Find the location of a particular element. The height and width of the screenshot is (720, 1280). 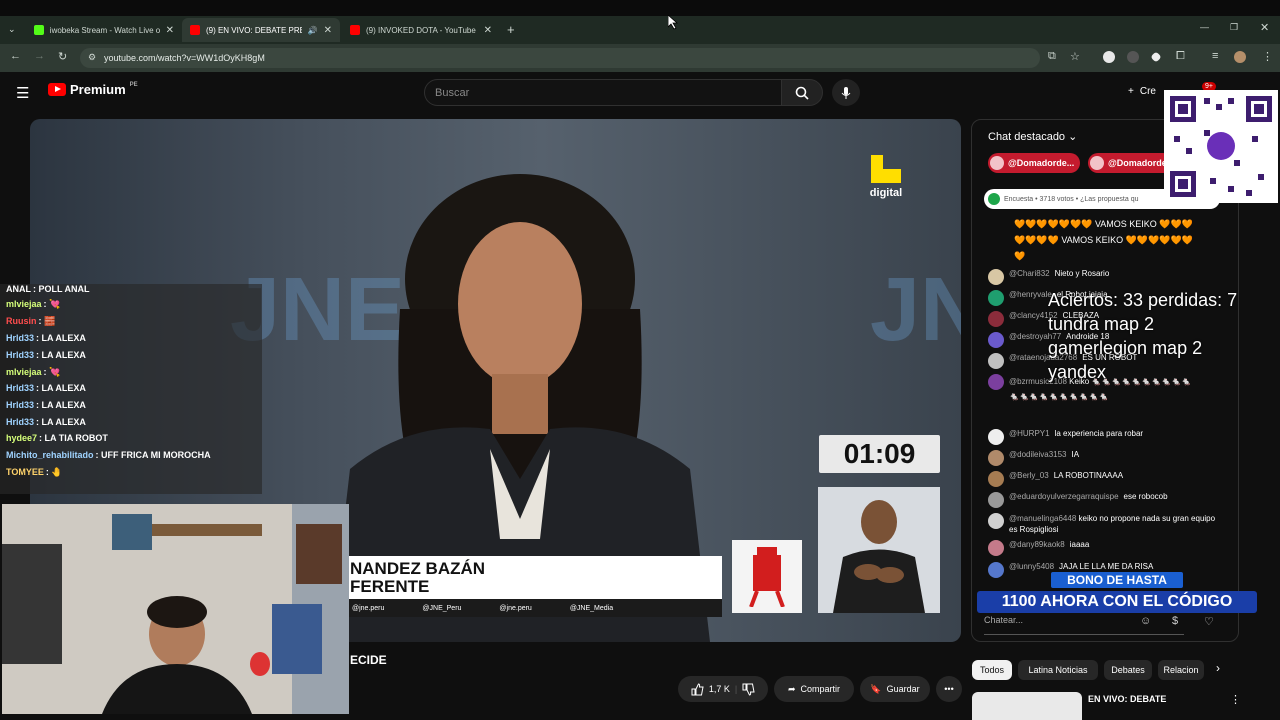

profile-avatar is located at coordinates (1240, 57).